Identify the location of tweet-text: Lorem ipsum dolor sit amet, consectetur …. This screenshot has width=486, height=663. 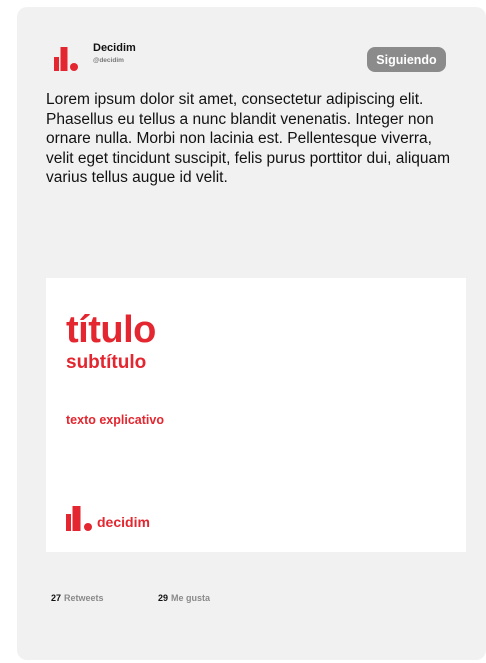
(248, 138).